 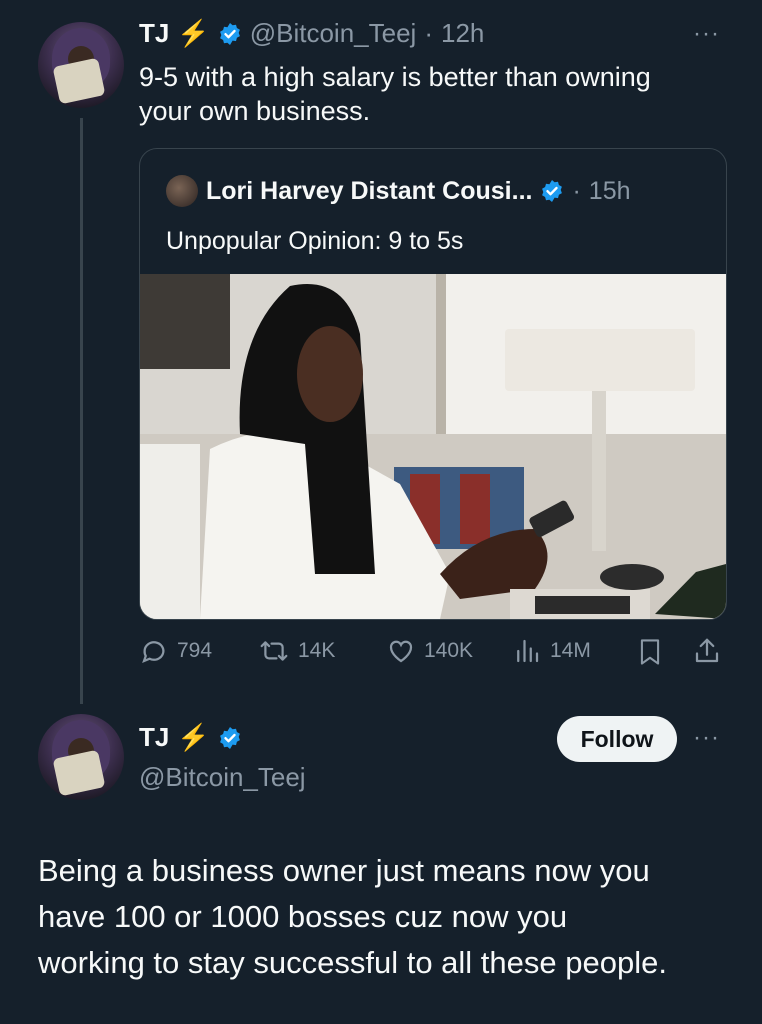 I want to click on reply-count: 794, so click(x=195, y=650).